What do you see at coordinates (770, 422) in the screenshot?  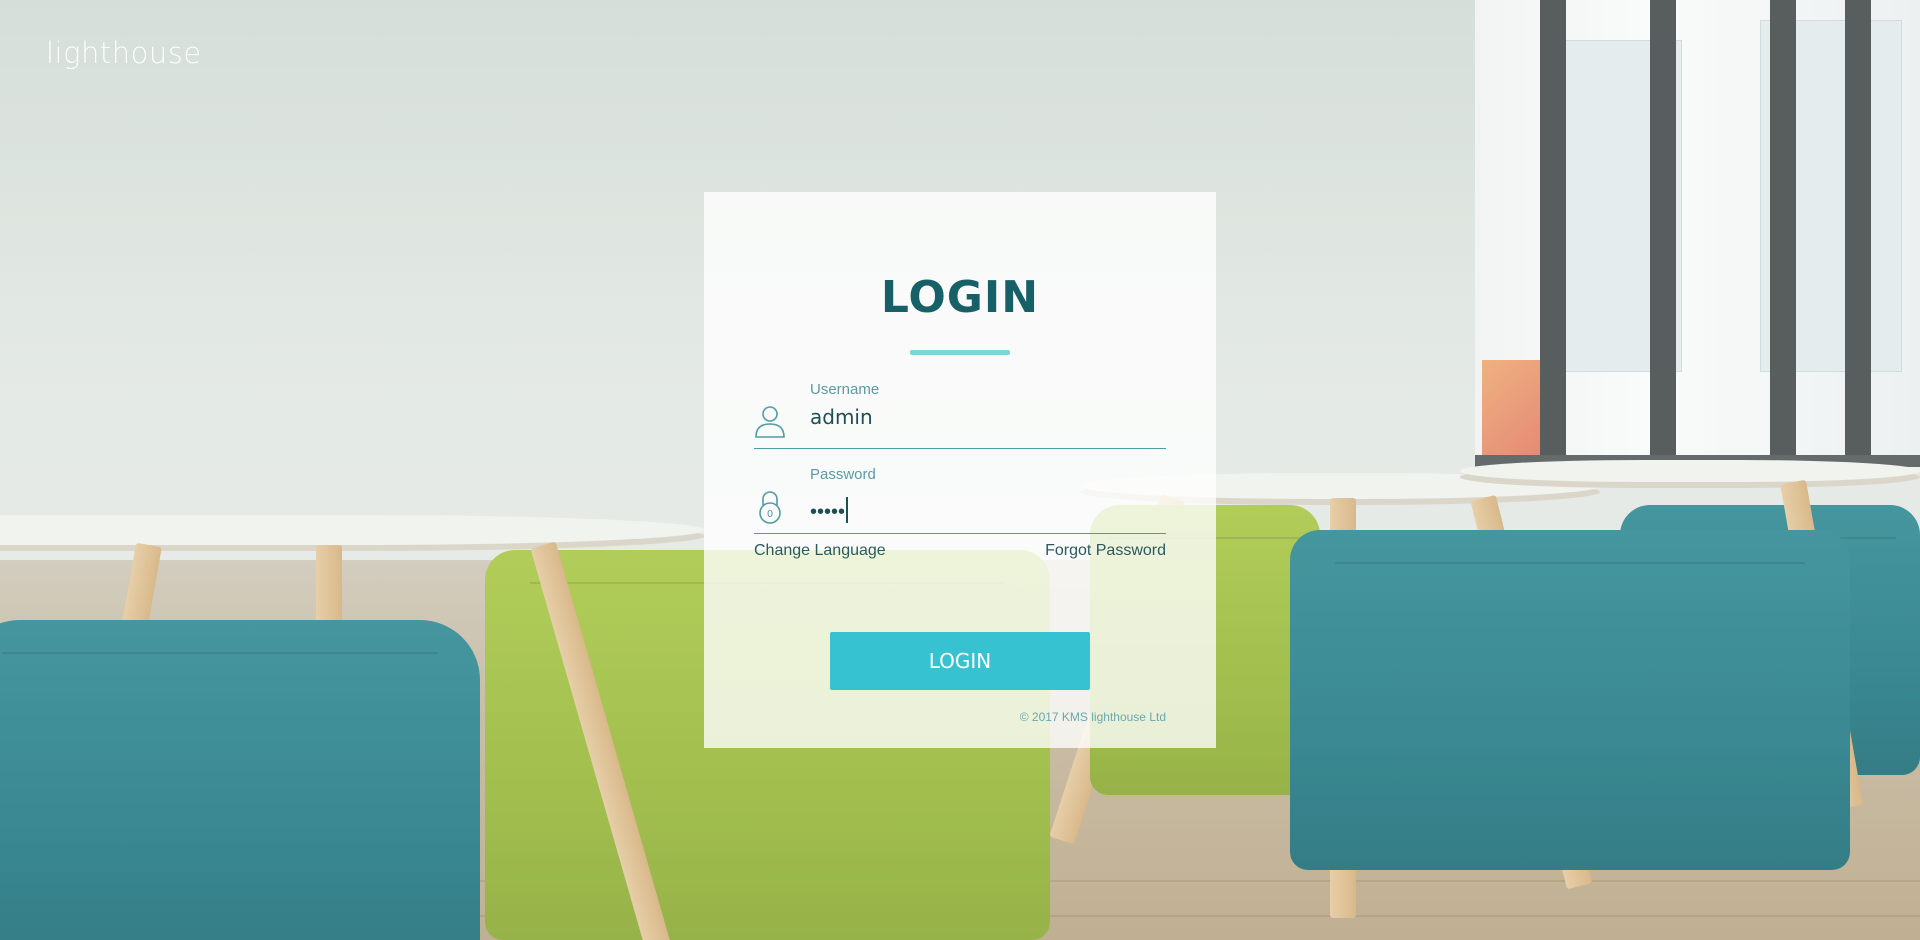 I see `user-icon` at bounding box center [770, 422].